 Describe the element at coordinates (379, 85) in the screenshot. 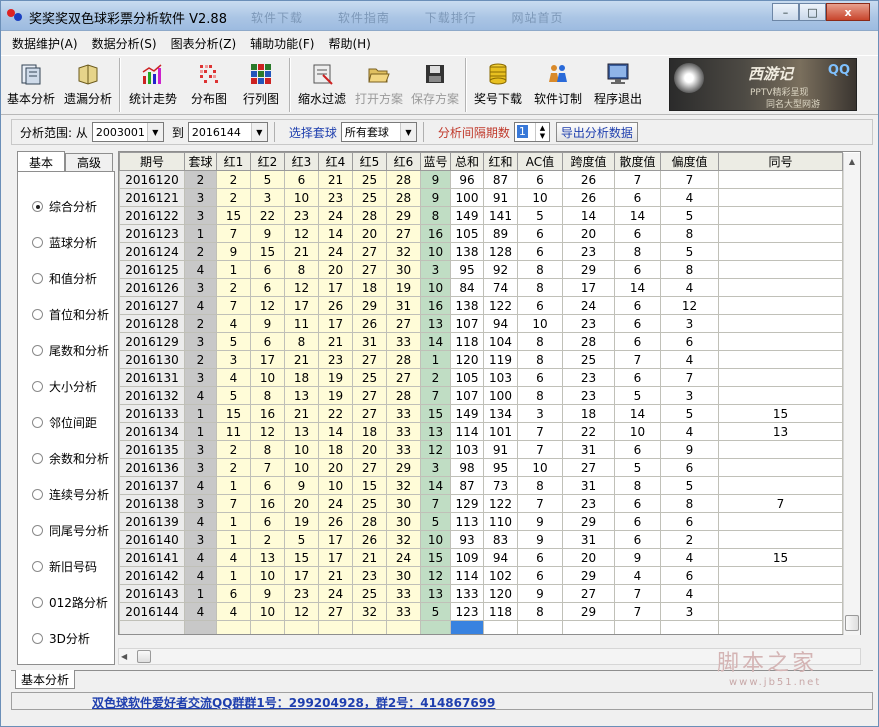

I see `open-scheme-button: 打开方案` at that location.